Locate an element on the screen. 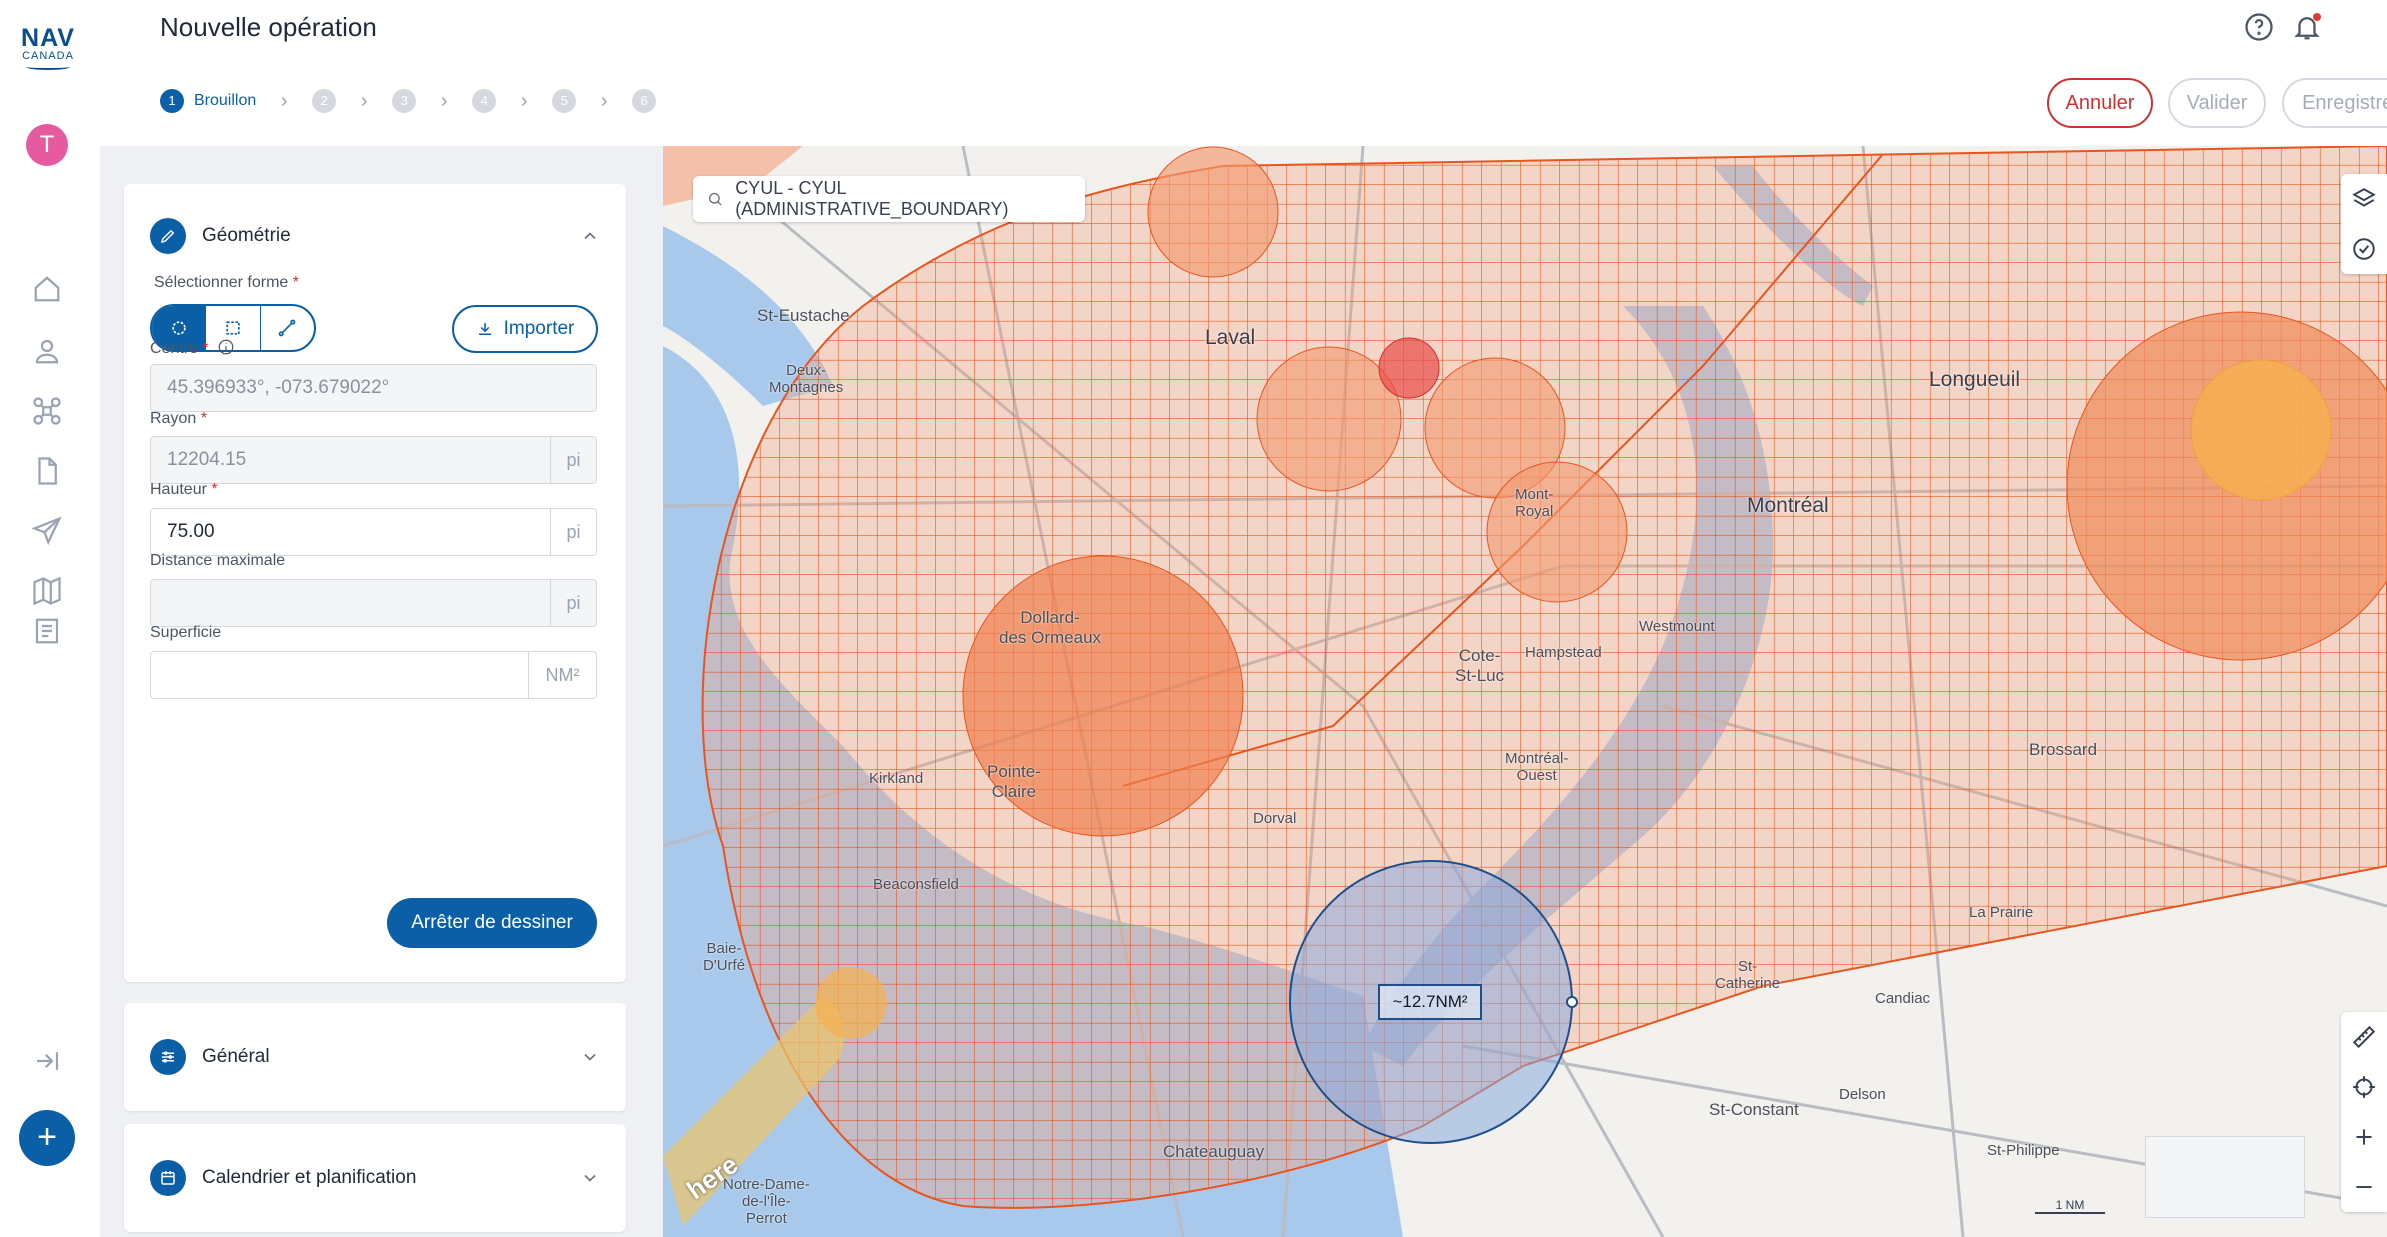 Image resolution: width=2387 pixels, height=1237 pixels. document-icon is located at coordinates (47, 471).